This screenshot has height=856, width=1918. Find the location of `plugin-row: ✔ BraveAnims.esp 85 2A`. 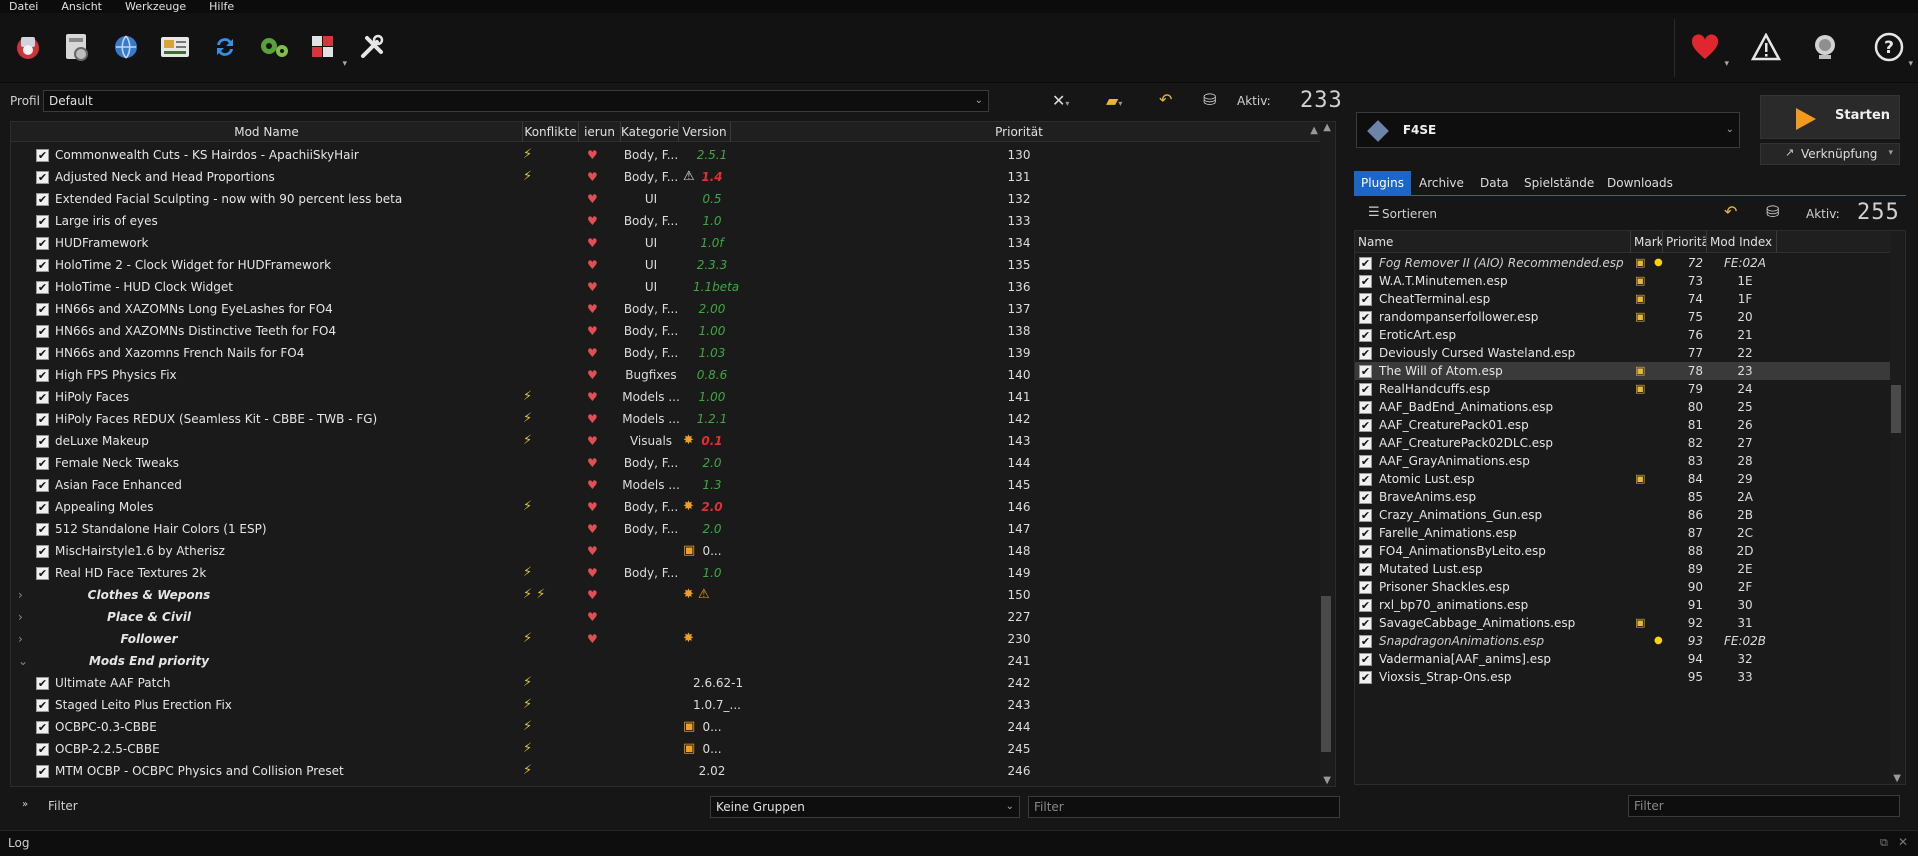

plugin-row: ✔ BraveAnims.esp 85 2A is located at coordinates (1623, 497).